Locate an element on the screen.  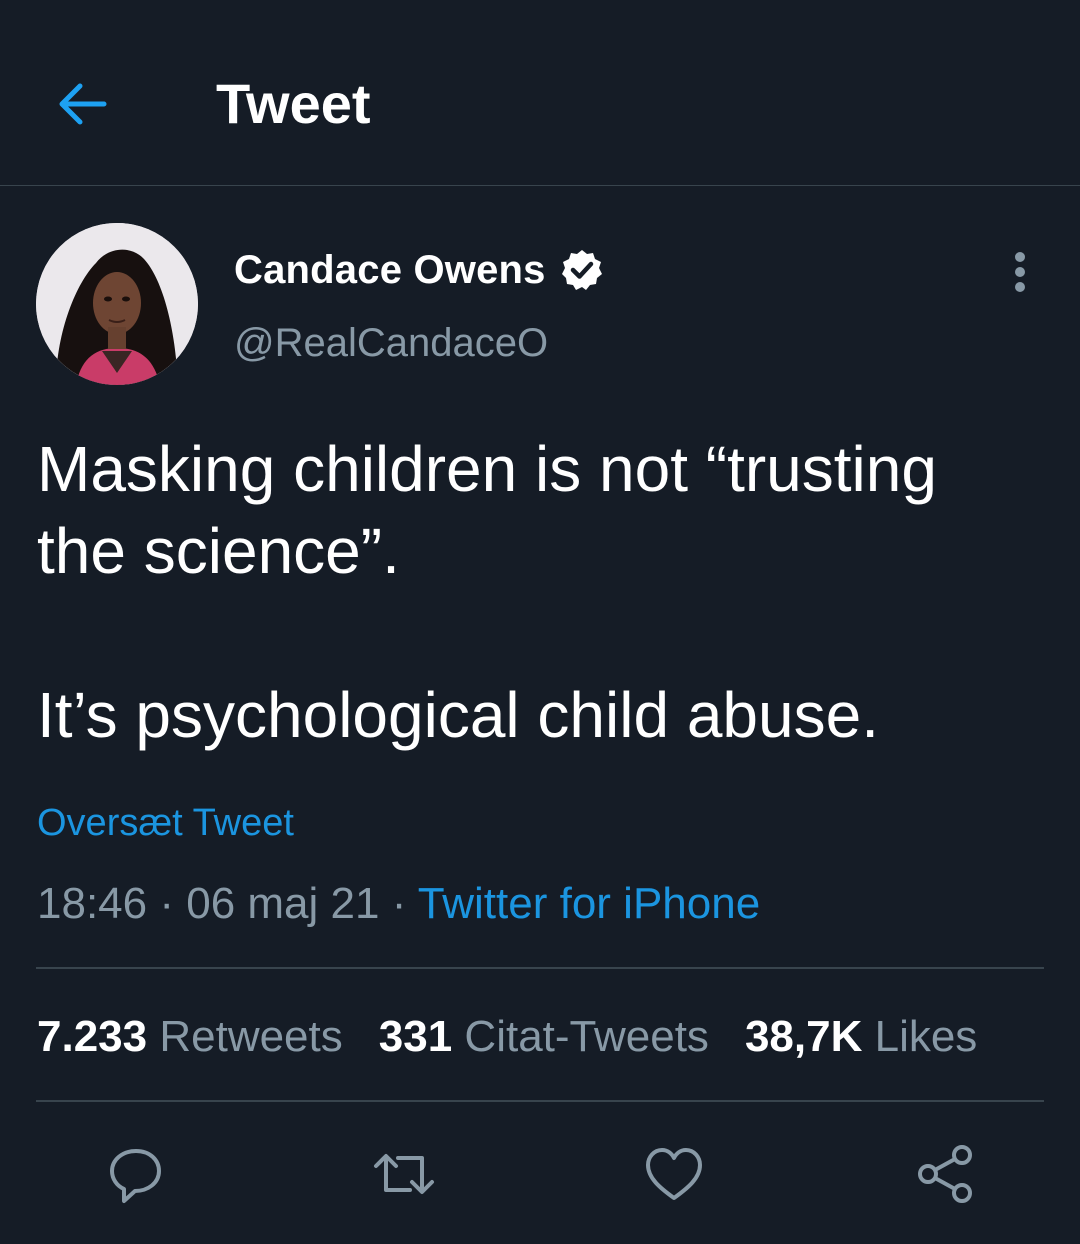
tweet-source-link: Twitter for iPhone is located at coordinates (589, 903).